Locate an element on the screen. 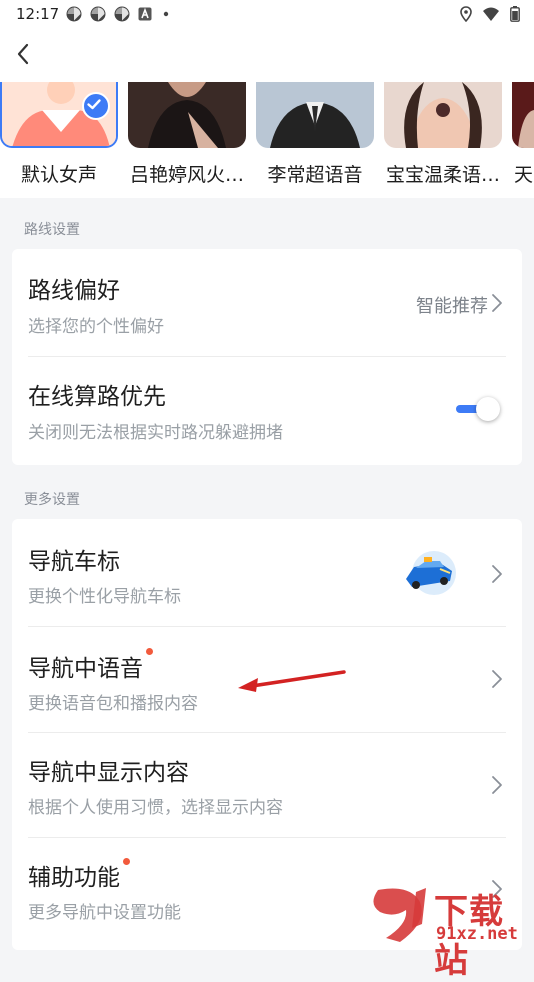 Image resolution: width=534 pixels, height=982 pixels. chevron-left-icon is located at coordinates (23, 54).